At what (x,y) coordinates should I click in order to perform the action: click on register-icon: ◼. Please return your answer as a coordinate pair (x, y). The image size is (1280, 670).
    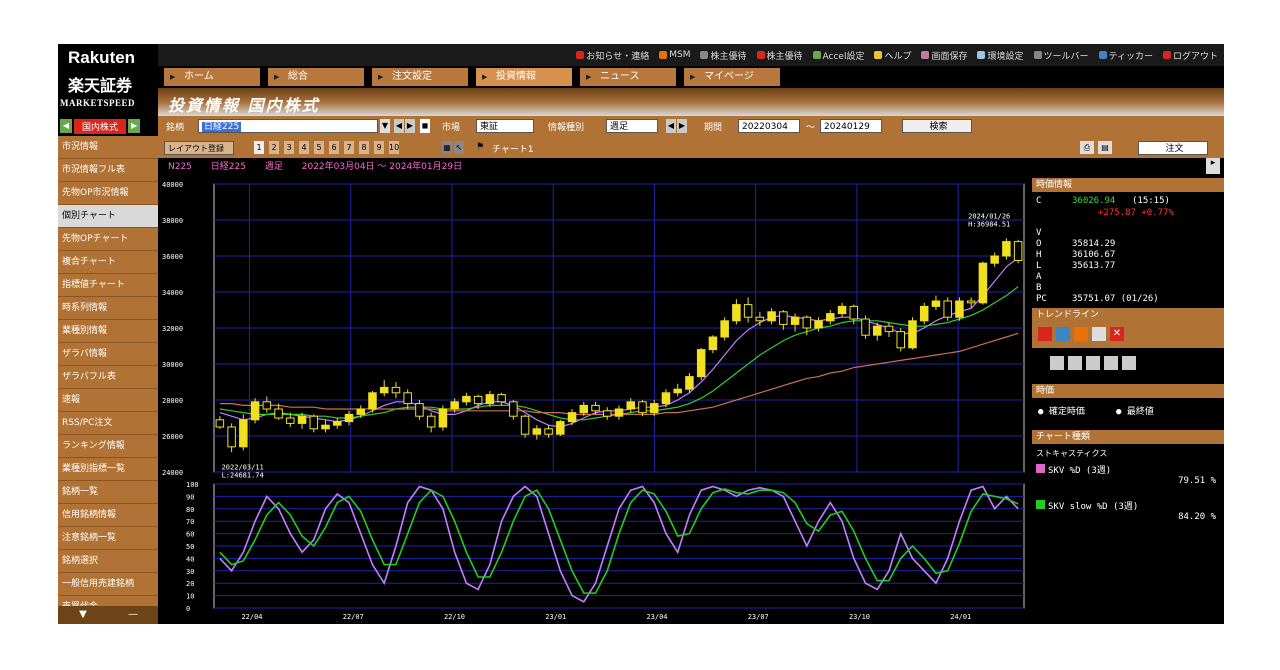
    Looking at the image, I should click on (425, 126).